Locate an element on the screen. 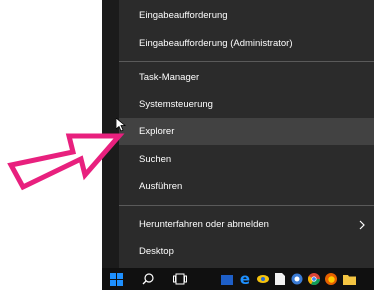  folder-icon is located at coordinates (349, 279).